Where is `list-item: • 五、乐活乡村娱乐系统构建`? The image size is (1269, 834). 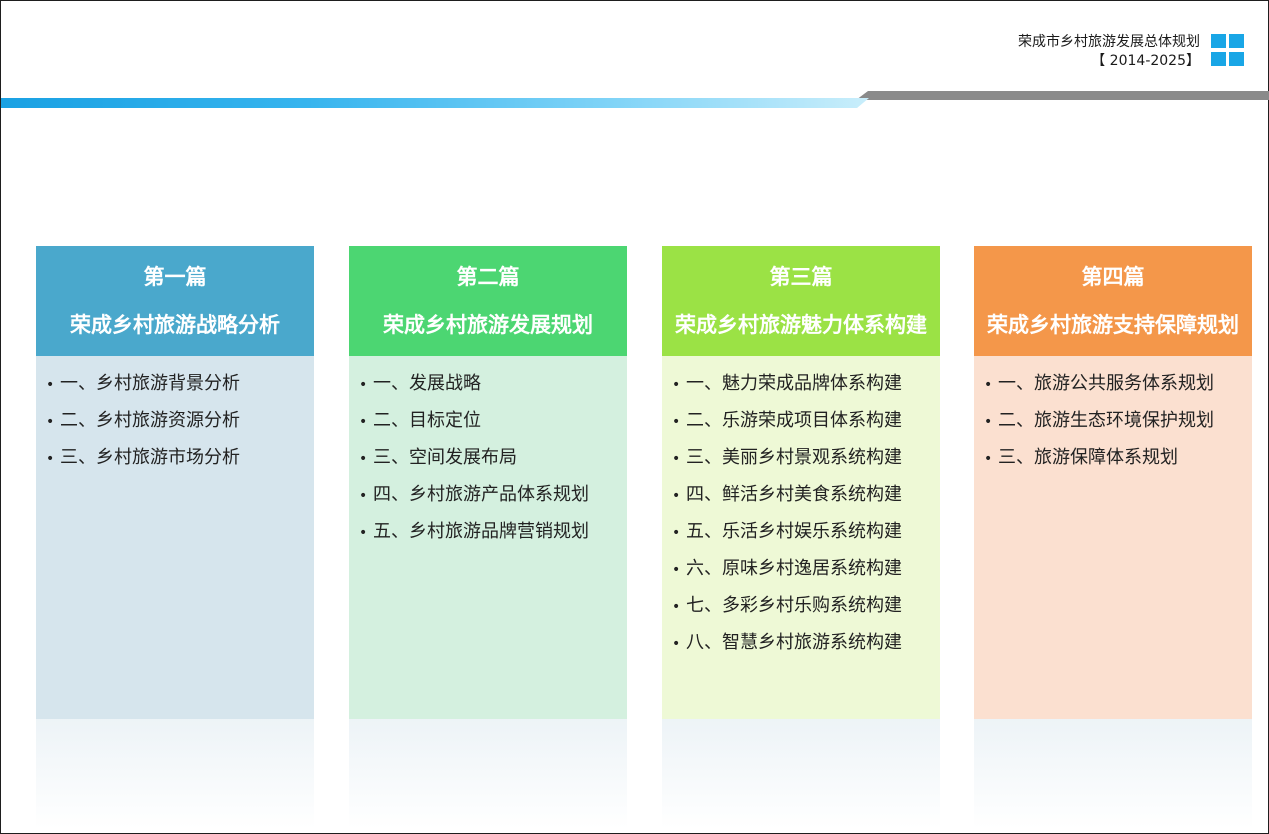
list-item: • 五、乐活乡村娱乐系统构建 is located at coordinates (806, 532).